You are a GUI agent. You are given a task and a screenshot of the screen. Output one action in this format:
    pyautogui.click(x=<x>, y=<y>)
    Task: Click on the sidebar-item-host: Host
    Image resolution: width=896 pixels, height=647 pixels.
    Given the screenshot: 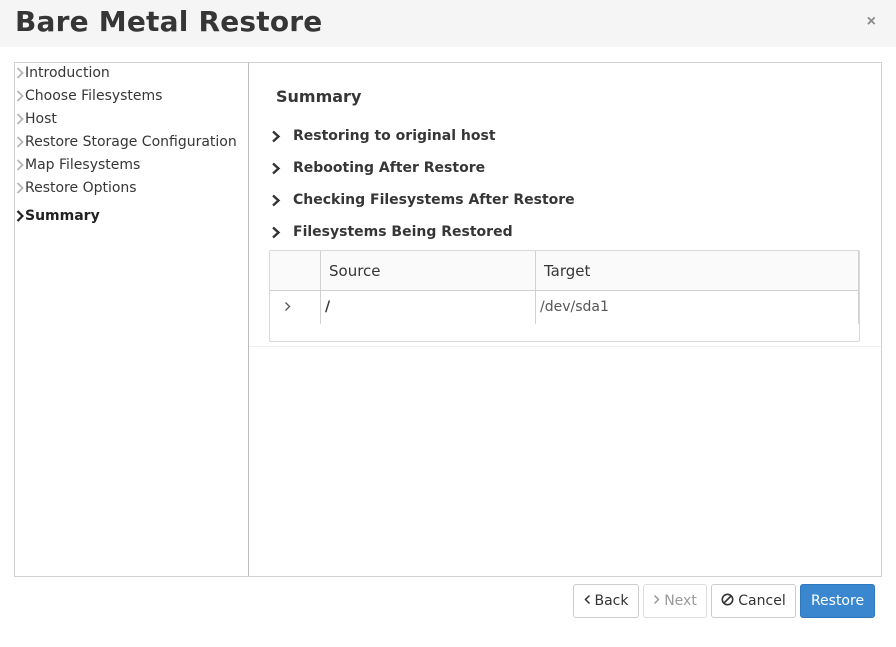 What is the action you would take?
    pyautogui.click(x=36, y=119)
    